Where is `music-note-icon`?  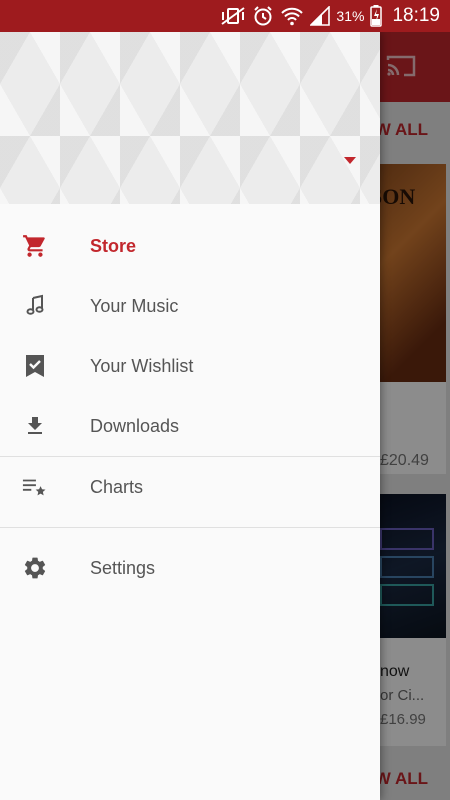
music-note-icon is located at coordinates (35, 306).